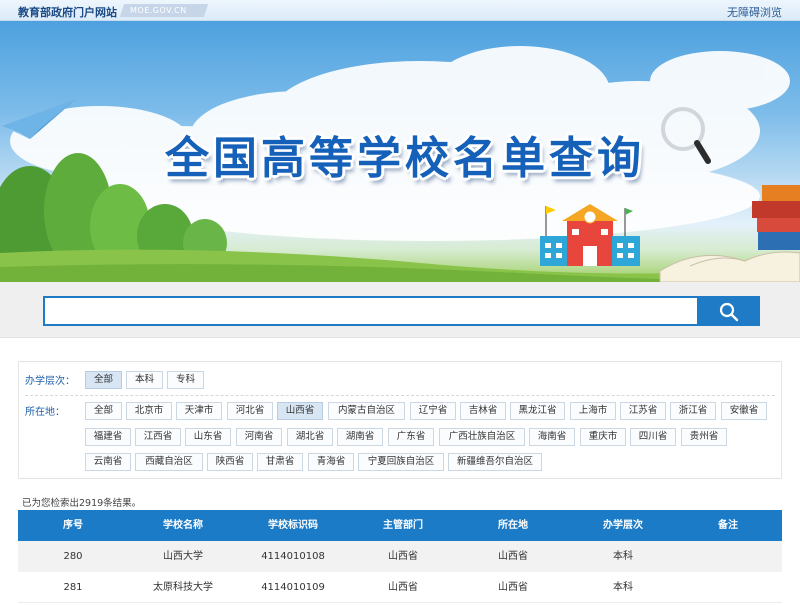 This screenshot has width=800, height=605. Describe the element at coordinates (158, 10) in the screenshot. I see `domain-text: MOE.GOV.CN` at that location.